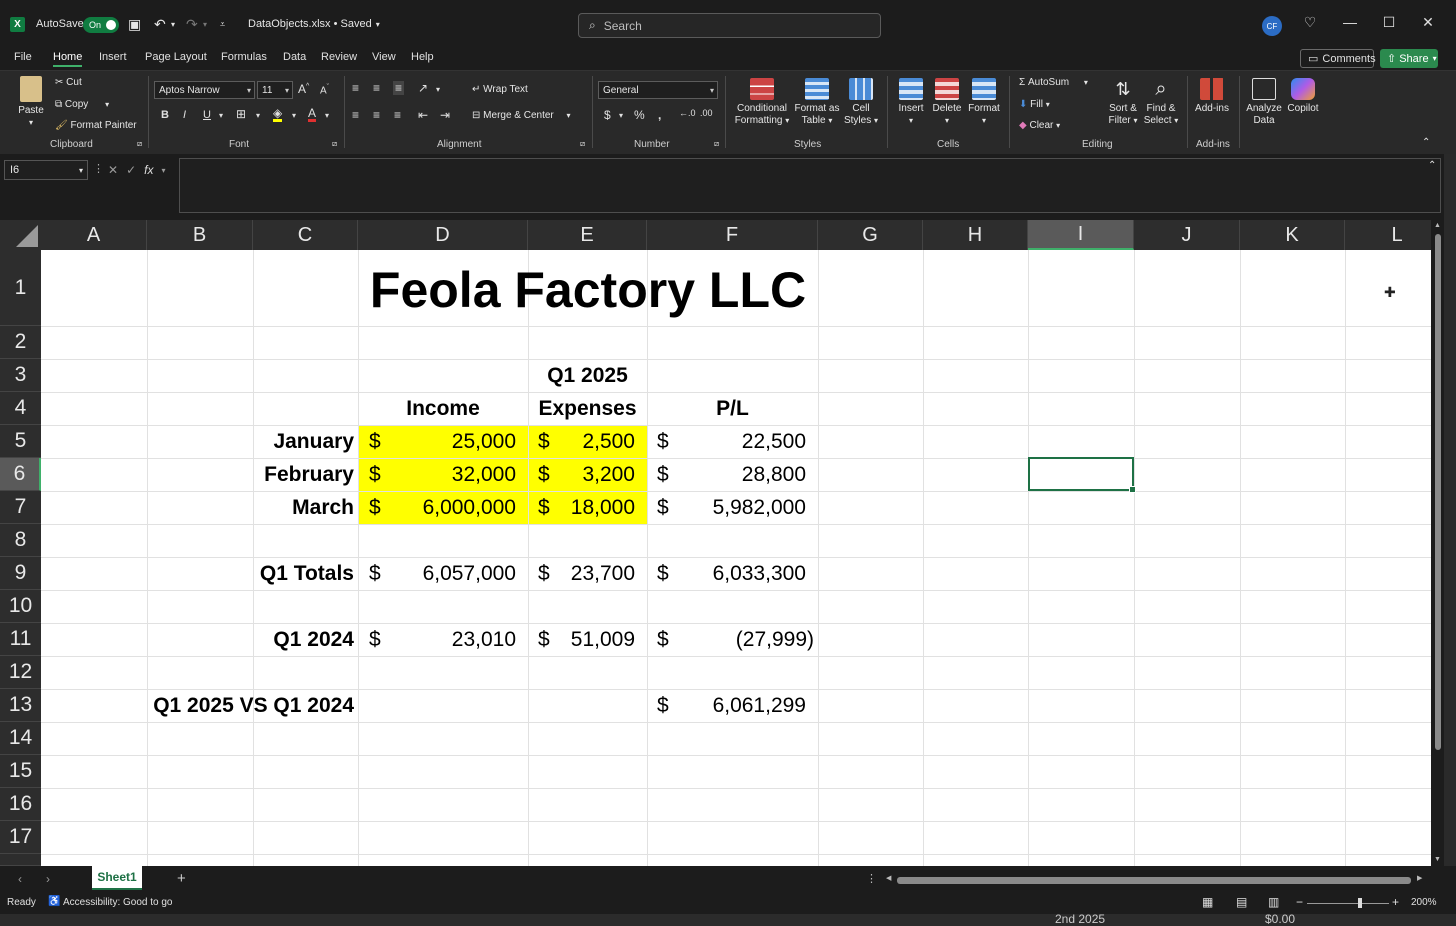 This screenshot has width=1456, height=926. I want to click on lightbulb-icon: ♡, so click(1310, 22).